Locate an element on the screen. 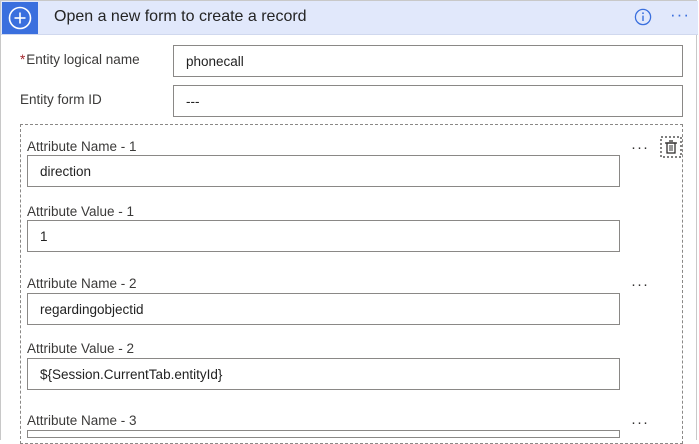  plus-circle-icon is located at coordinates (20, 18).